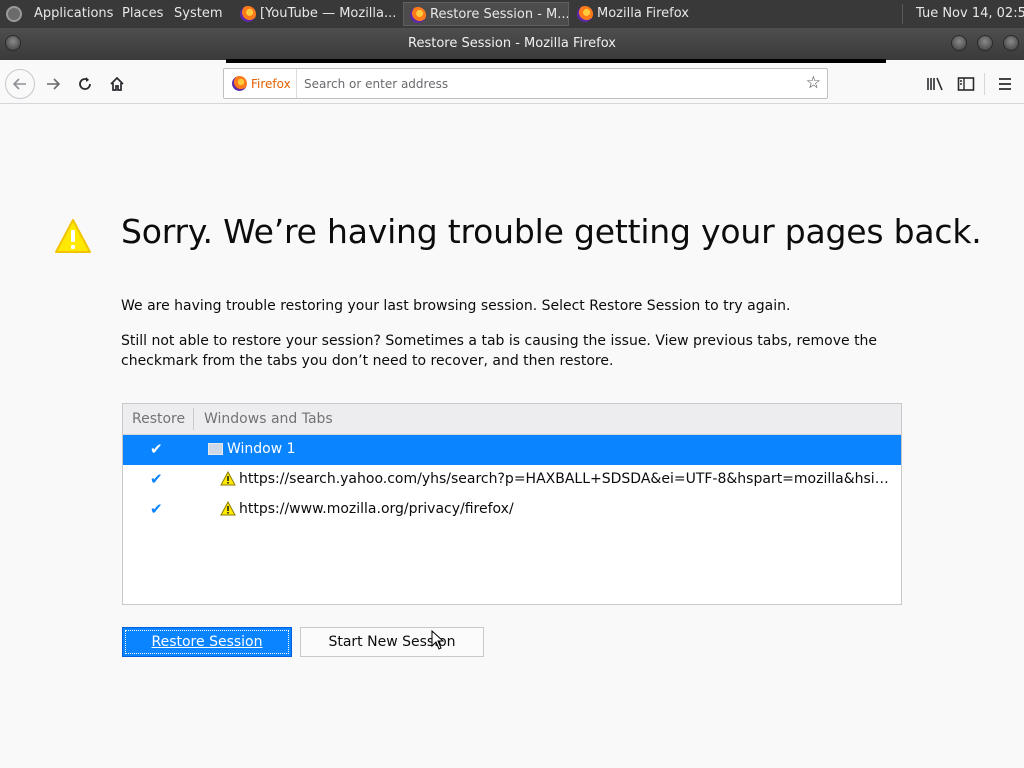 The height and width of the screenshot is (768, 1024). I want to click on reload-icon, so click(85, 83).